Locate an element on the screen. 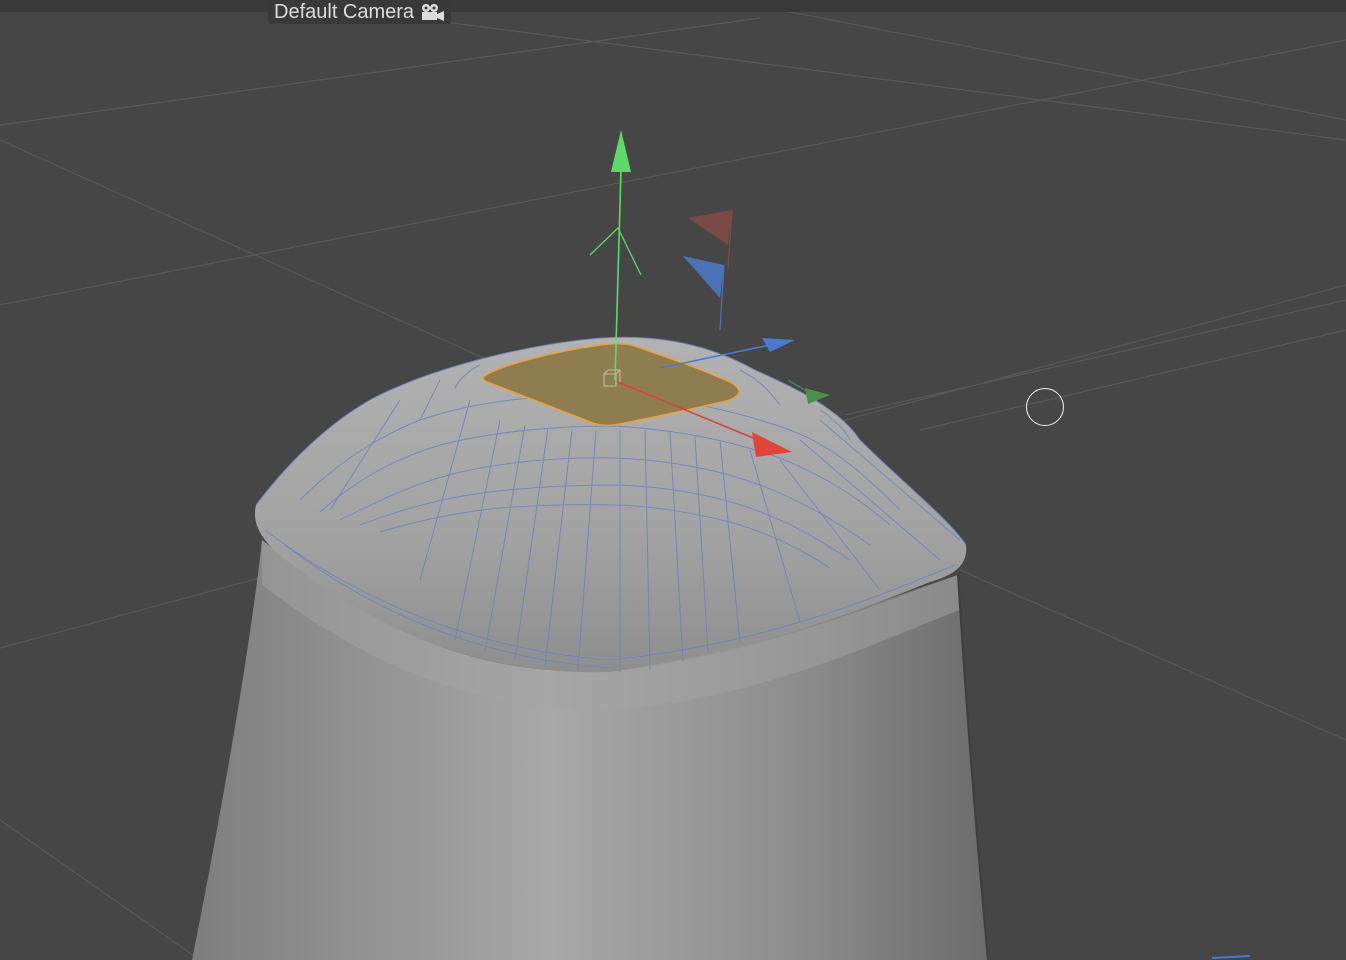  camera-menu: Default Camera is located at coordinates (360, 12).